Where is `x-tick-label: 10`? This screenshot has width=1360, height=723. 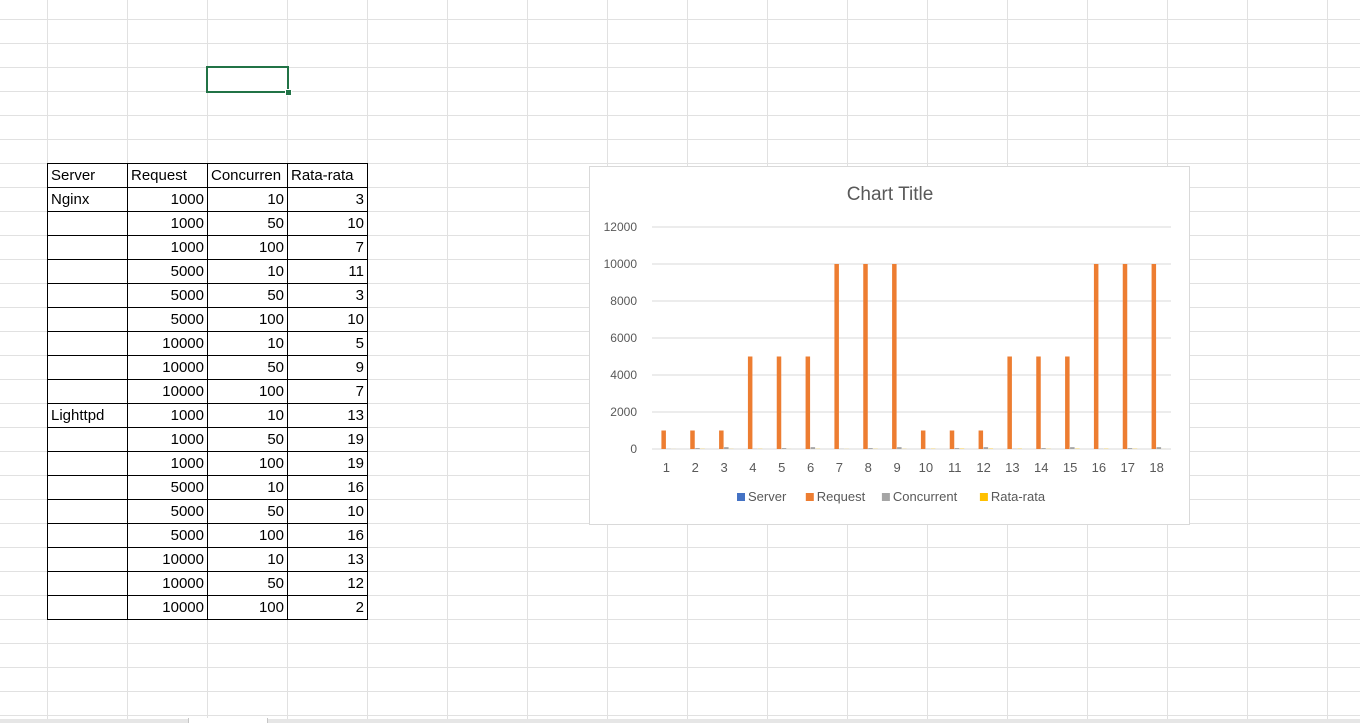 x-tick-label: 10 is located at coordinates (926, 467).